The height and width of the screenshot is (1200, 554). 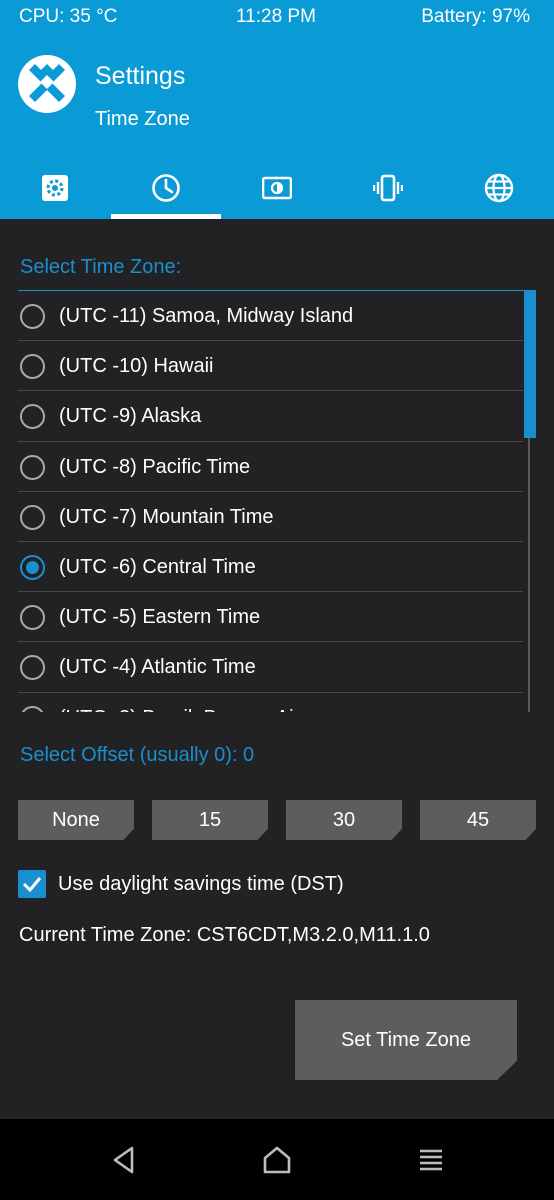 What do you see at coordinates (55, 188) in the screenshot?
I see `gear-icon` at bounding box center [55, 188].